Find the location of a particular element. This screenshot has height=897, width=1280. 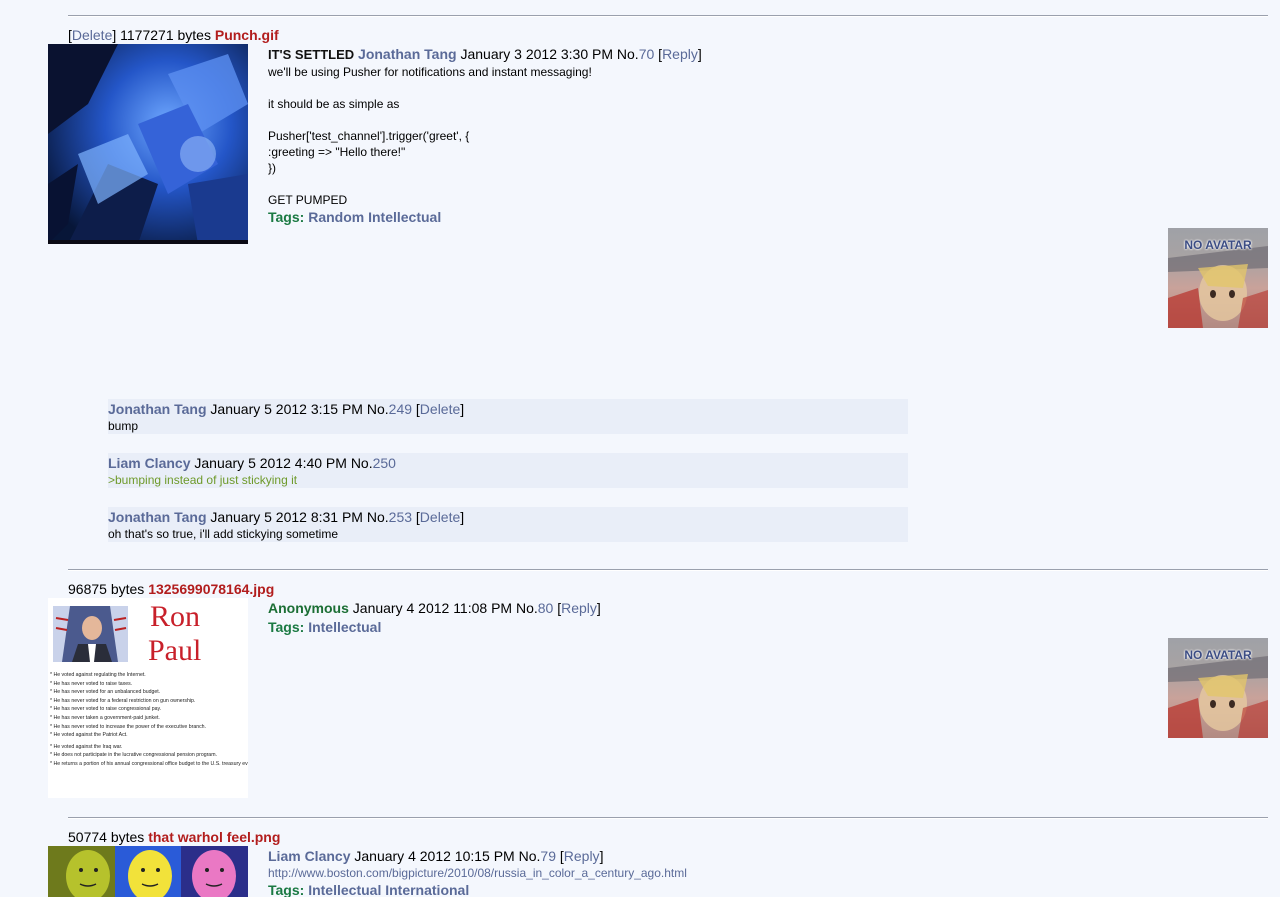

warhol-image is located at coordinates (148, 871).